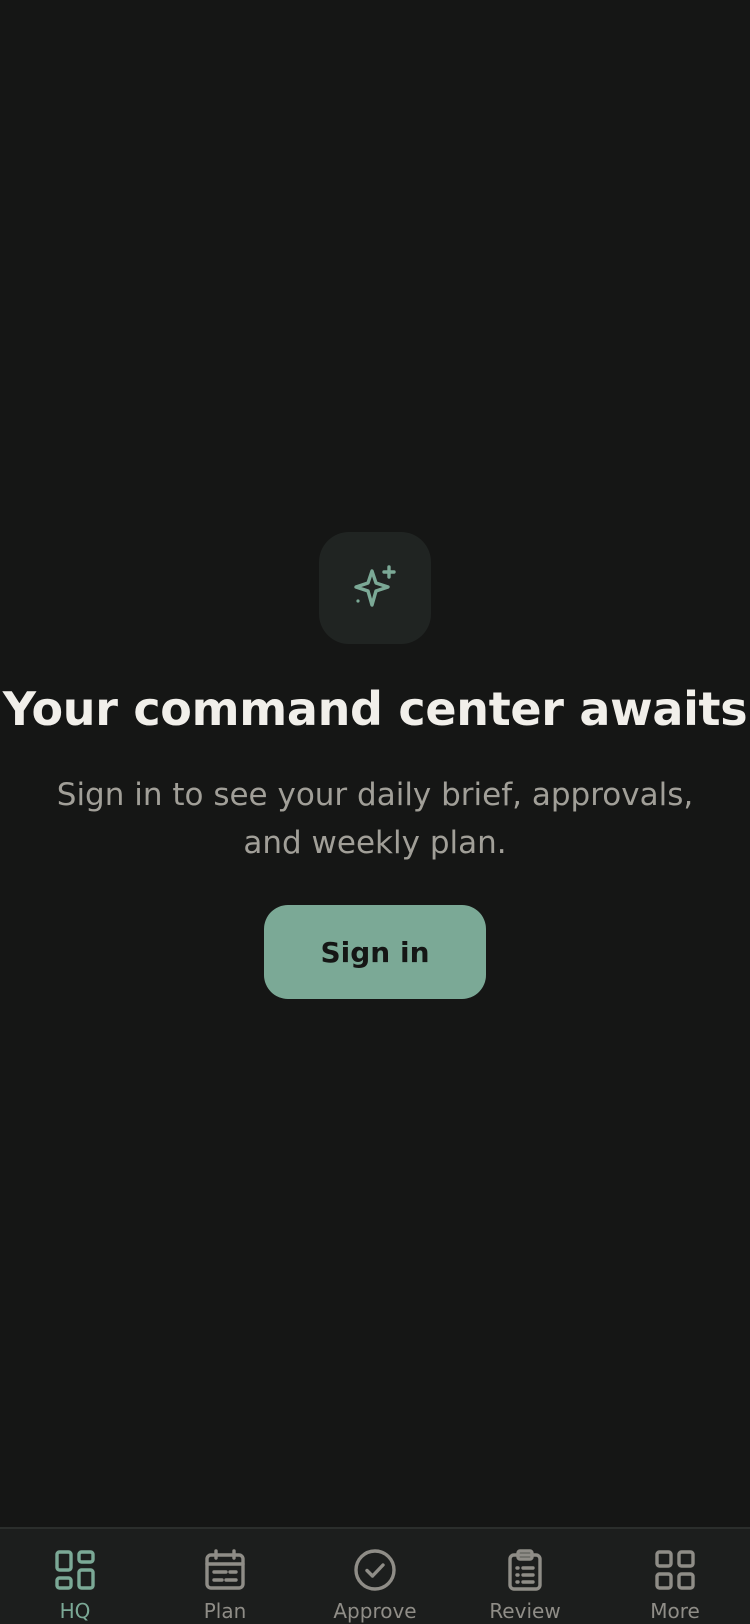 This screenshot has width=750, height=1624. Describe the element at coordinates (375, 709) in the screenshot. I see `page-title: Your command center awaits` at that location.